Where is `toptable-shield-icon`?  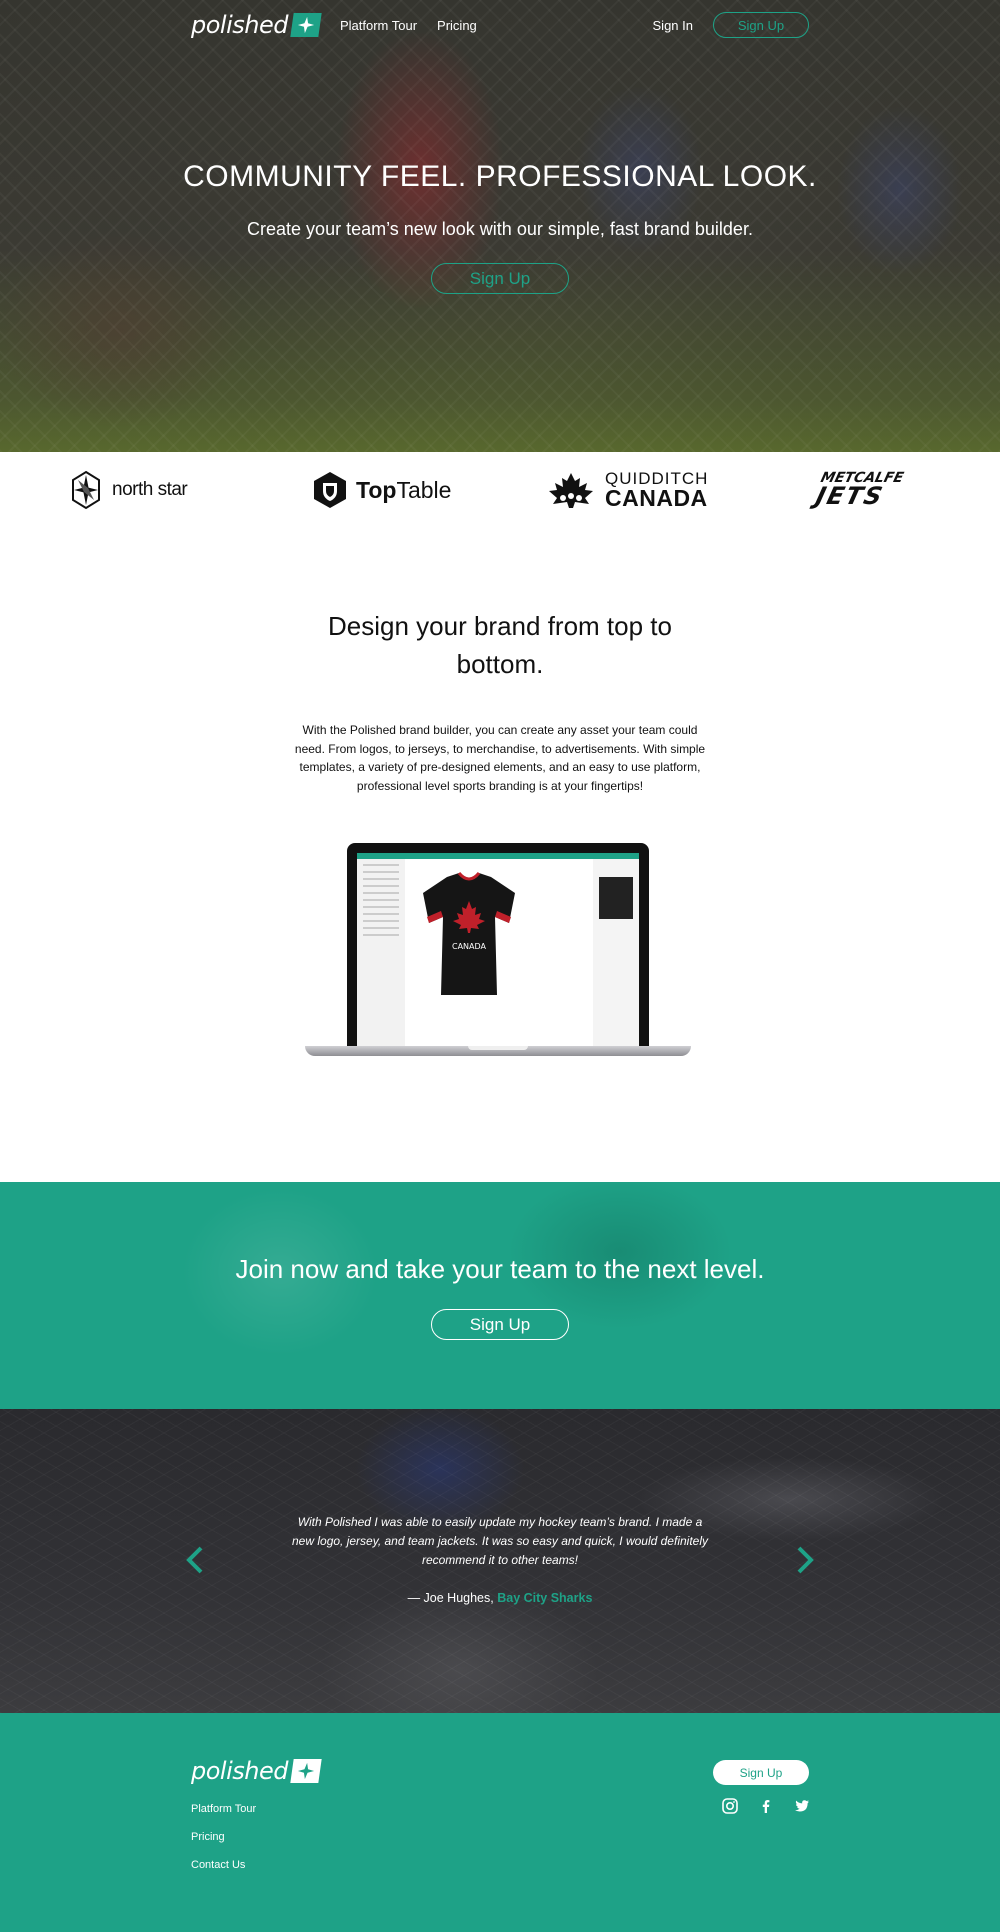
toptable-shield-icon is located at coordinates (330, 490).